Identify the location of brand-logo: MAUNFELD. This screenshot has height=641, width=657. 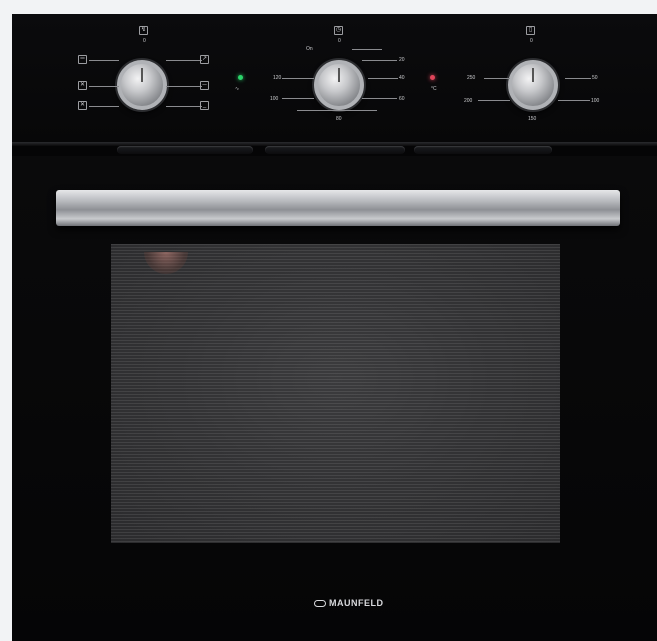
(349, 603).